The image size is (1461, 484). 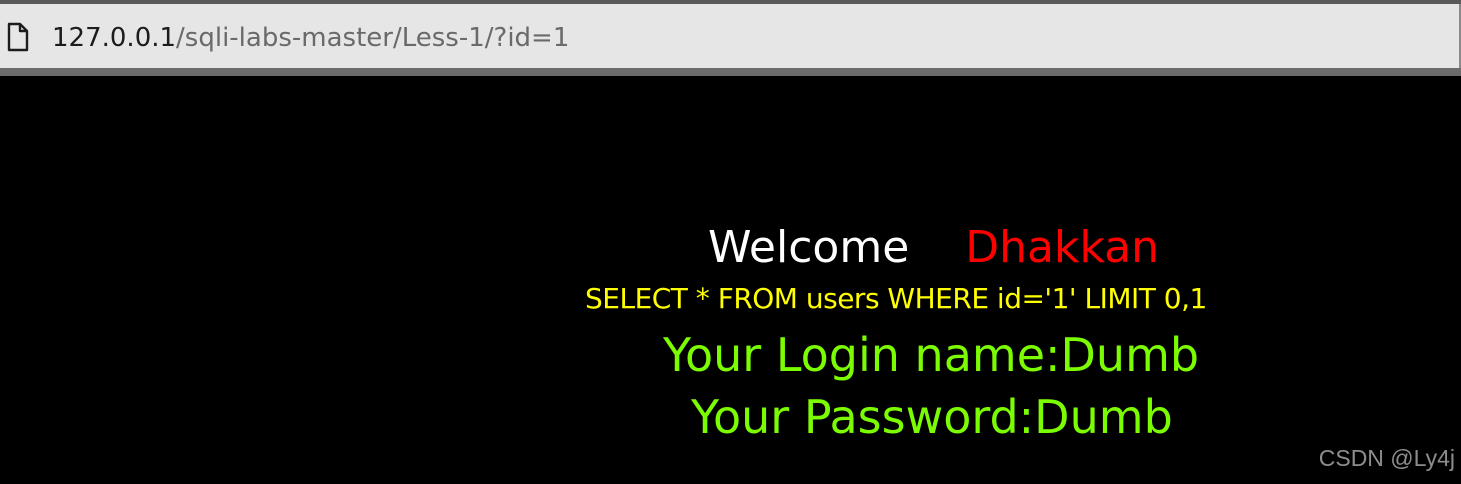 I want to click on page-icon, so click(x=18, y=37).